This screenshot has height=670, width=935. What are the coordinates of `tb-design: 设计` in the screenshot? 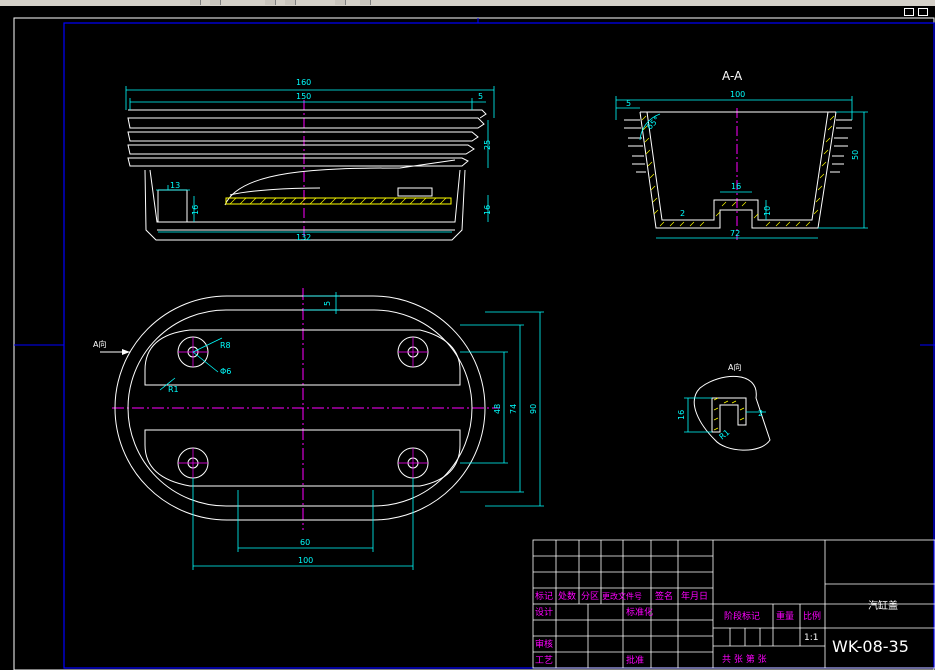 It's located at (544, 612).